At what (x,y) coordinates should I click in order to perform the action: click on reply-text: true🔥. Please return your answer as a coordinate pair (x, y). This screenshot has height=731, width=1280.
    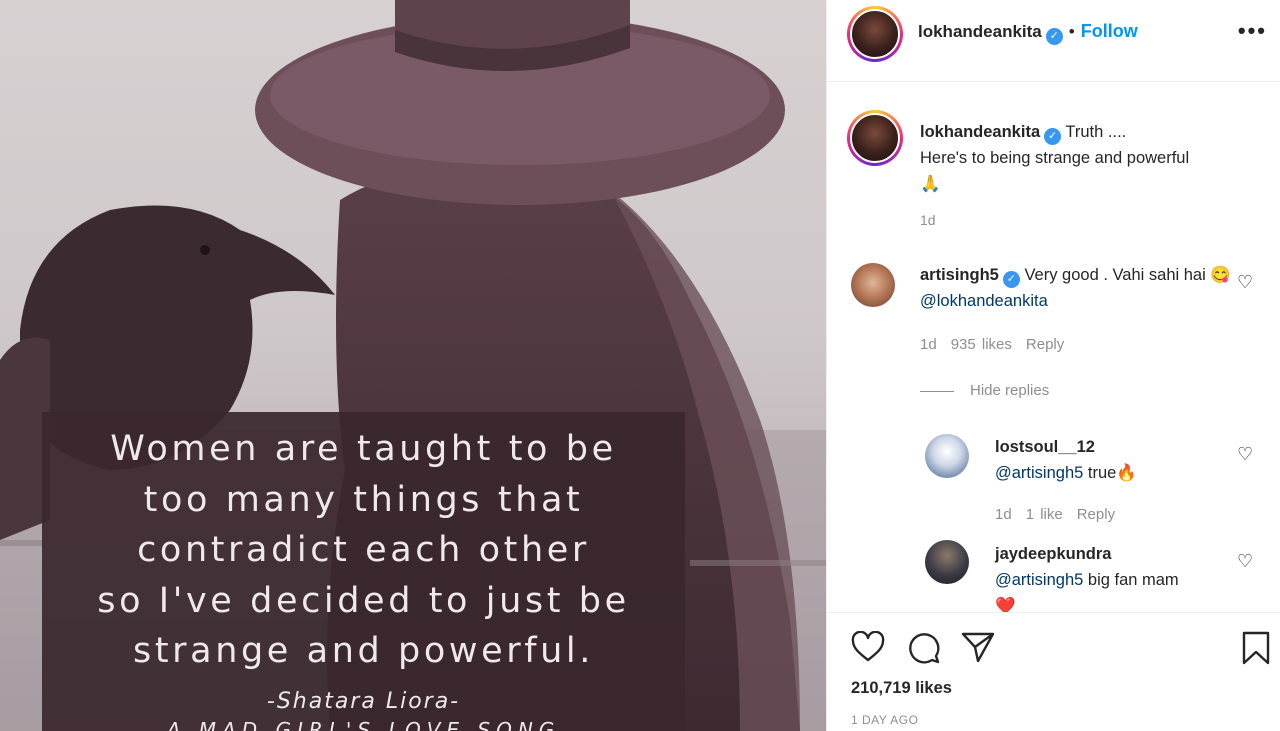
    Looking at the image, I should click on (1112, 473).